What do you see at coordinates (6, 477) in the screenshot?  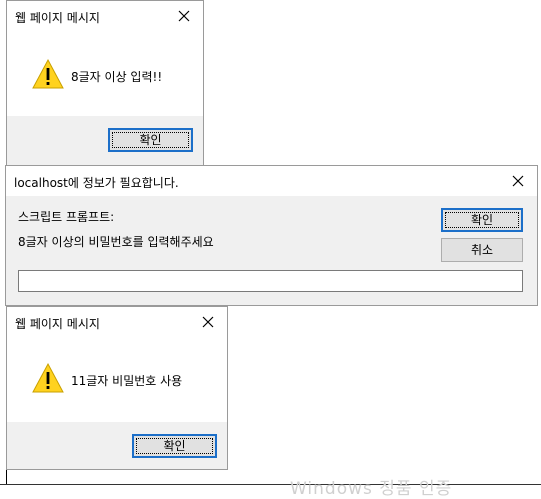 I see `cursor-line` at bounding box center [6, 477].